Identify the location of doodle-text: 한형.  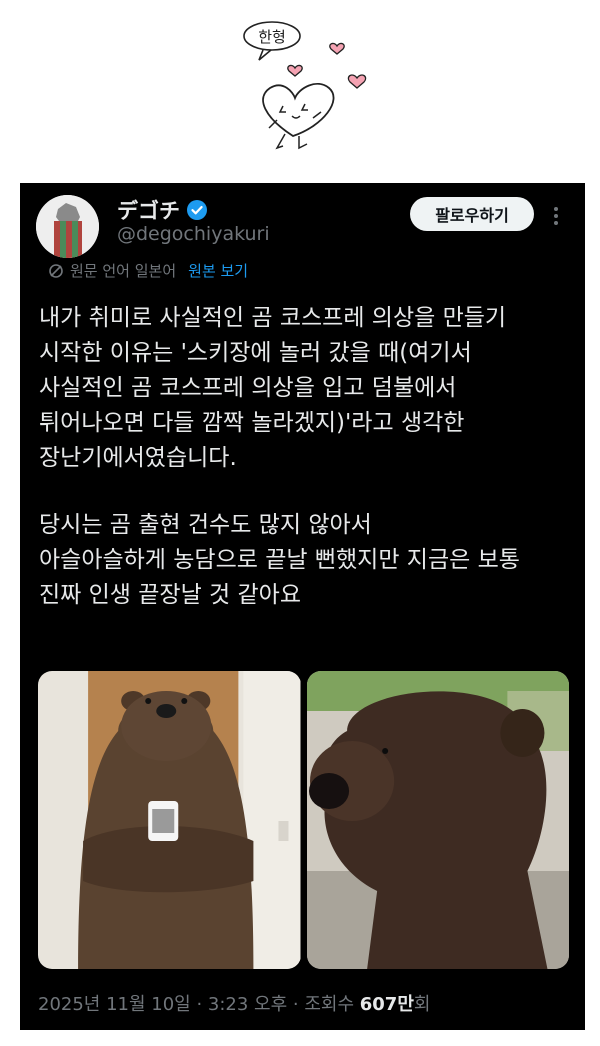
(272, 37).